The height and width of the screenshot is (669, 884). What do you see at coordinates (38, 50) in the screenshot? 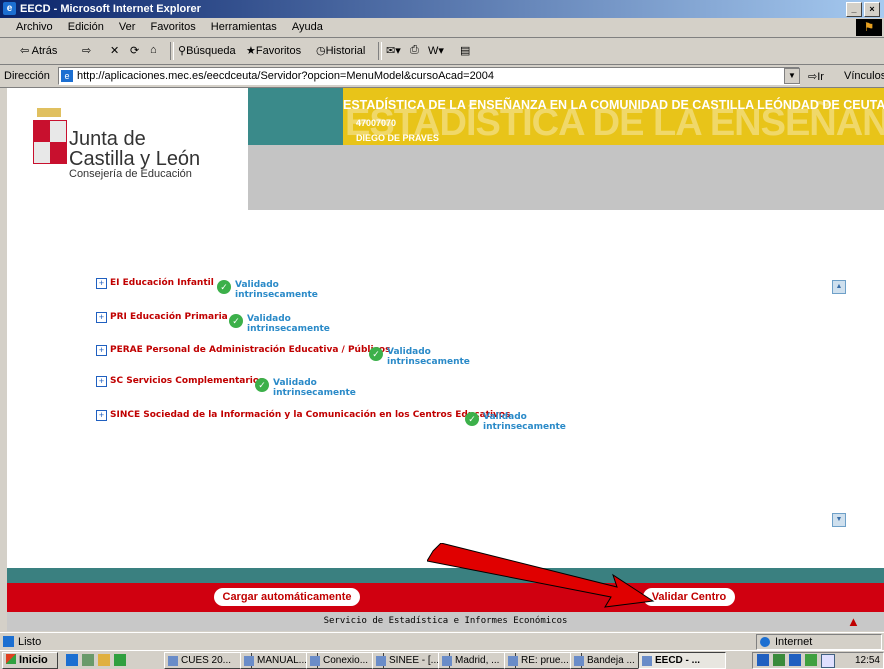
I see `back-button: ⇦ Atrás` at bounding box center [38, 50].